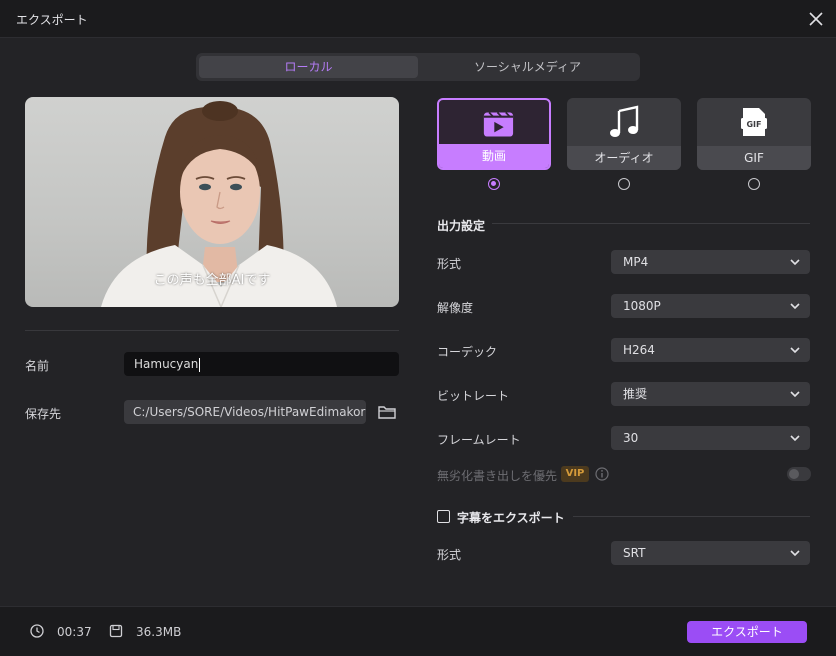 Image resolution: width=836 pixels, height=656 pixels. Describe the element at coordinates (754, 184) in the screenshot. I see `format-radio-gif` at that location.